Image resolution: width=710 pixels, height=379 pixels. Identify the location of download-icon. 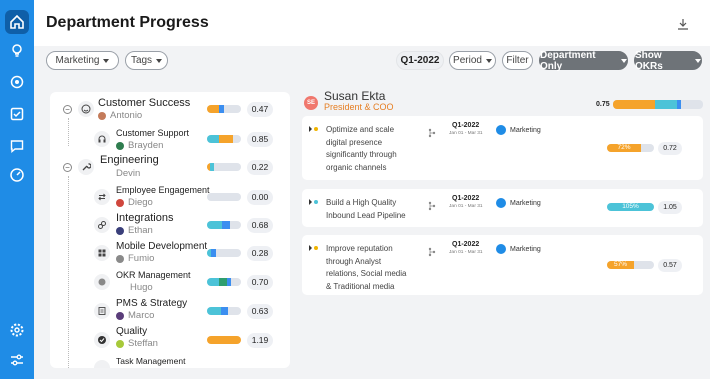
(683, 24).